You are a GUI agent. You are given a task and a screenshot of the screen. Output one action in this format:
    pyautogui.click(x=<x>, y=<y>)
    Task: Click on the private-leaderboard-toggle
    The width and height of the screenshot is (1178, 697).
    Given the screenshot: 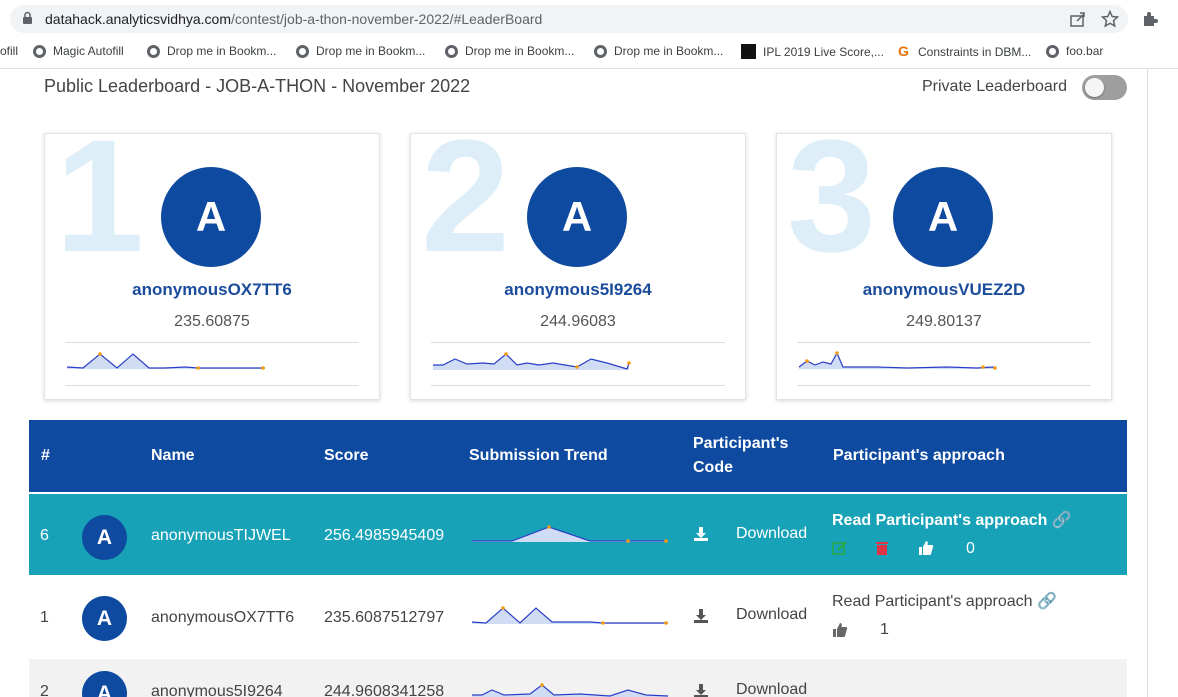 What is the action you would take?
    pyautogui.click(x=1104, y=87)
    